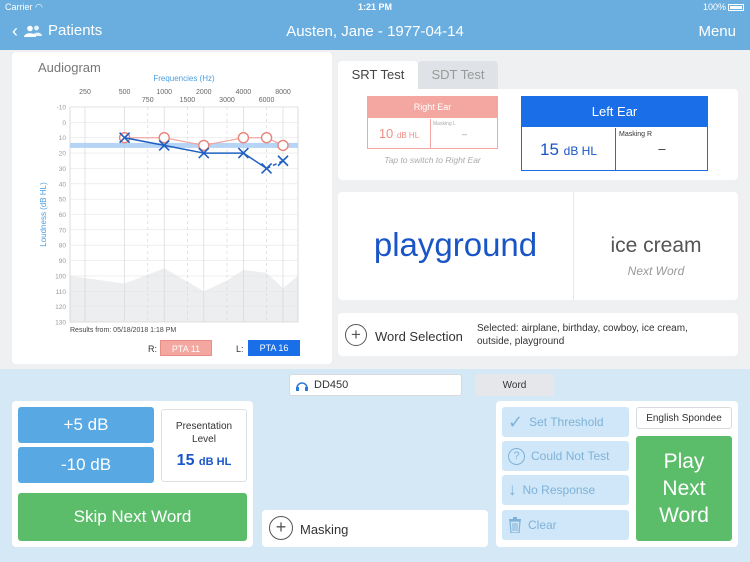 The height and width of the screenshot is (562, 750). I want to click on could-not-test-button: ? Could Not Test, so click(565, 456).